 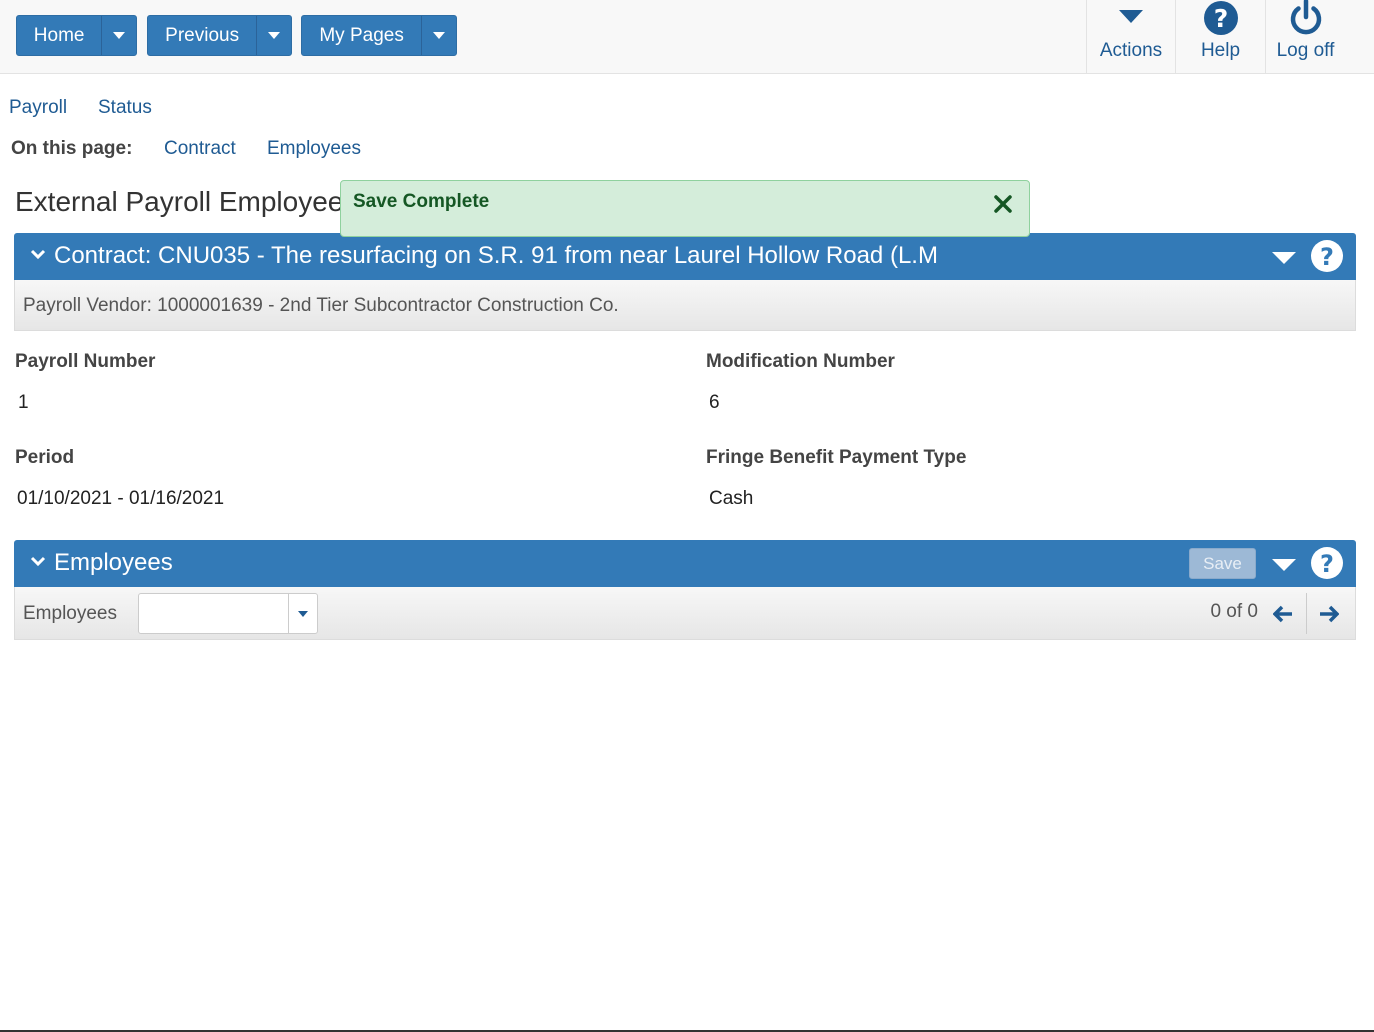 I want to click on employees-selector-label: Employees, so click(x=70, y=613).